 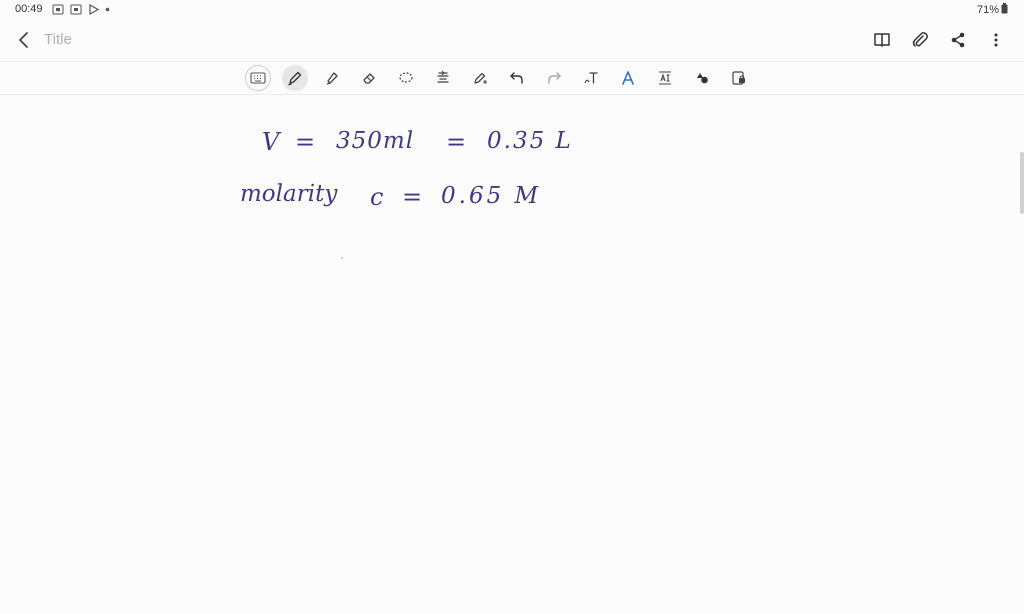 I want to click on lock-tool, so click(x=739, y=78).